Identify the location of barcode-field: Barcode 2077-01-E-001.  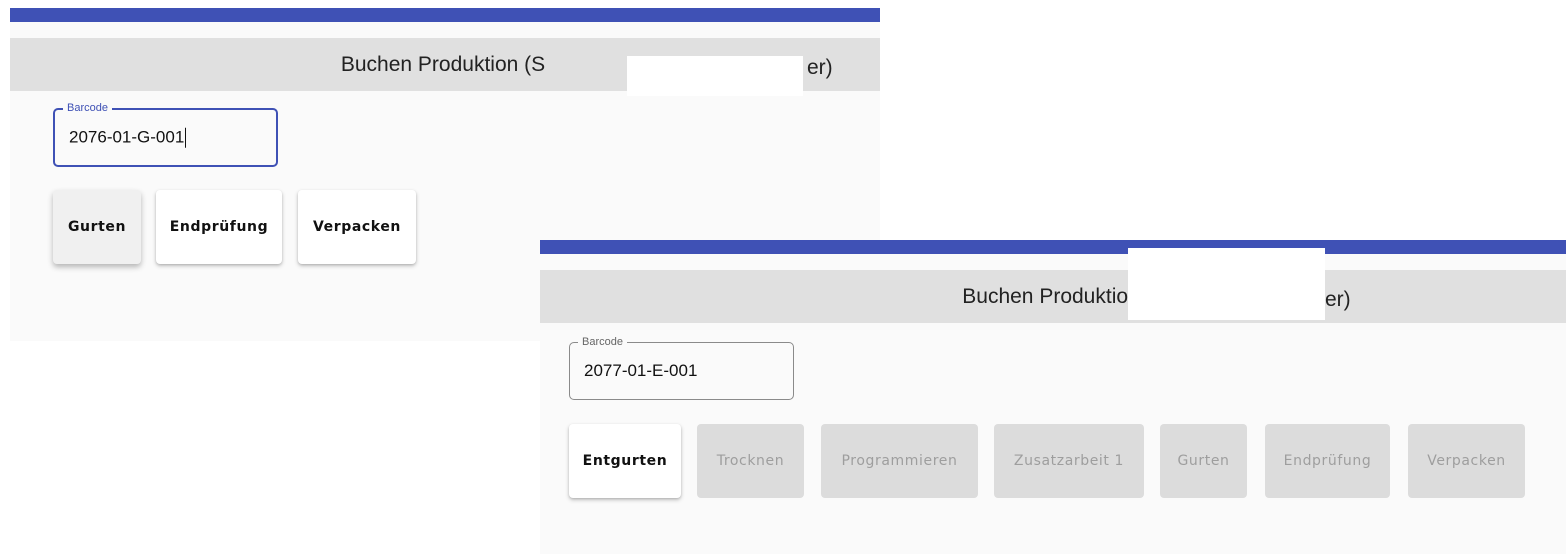
(681, 367).